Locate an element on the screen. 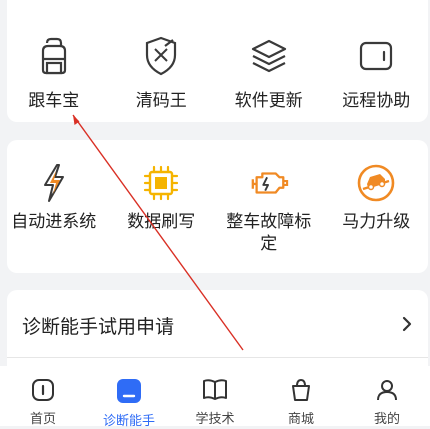 This screenshot has height=429, width=430. tab-learn: 学技术 is located at coordinates (215, 396).